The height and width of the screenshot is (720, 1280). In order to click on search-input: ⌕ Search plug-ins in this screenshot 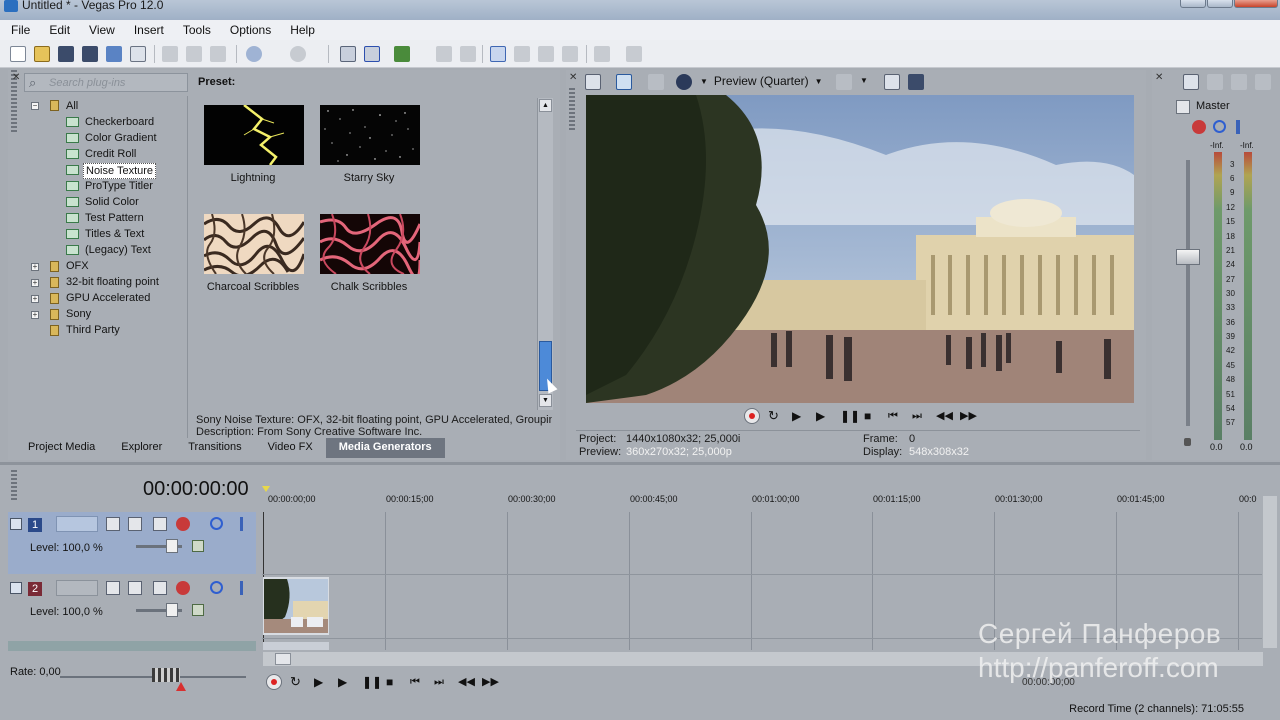, I will do `click(106, 82)`.